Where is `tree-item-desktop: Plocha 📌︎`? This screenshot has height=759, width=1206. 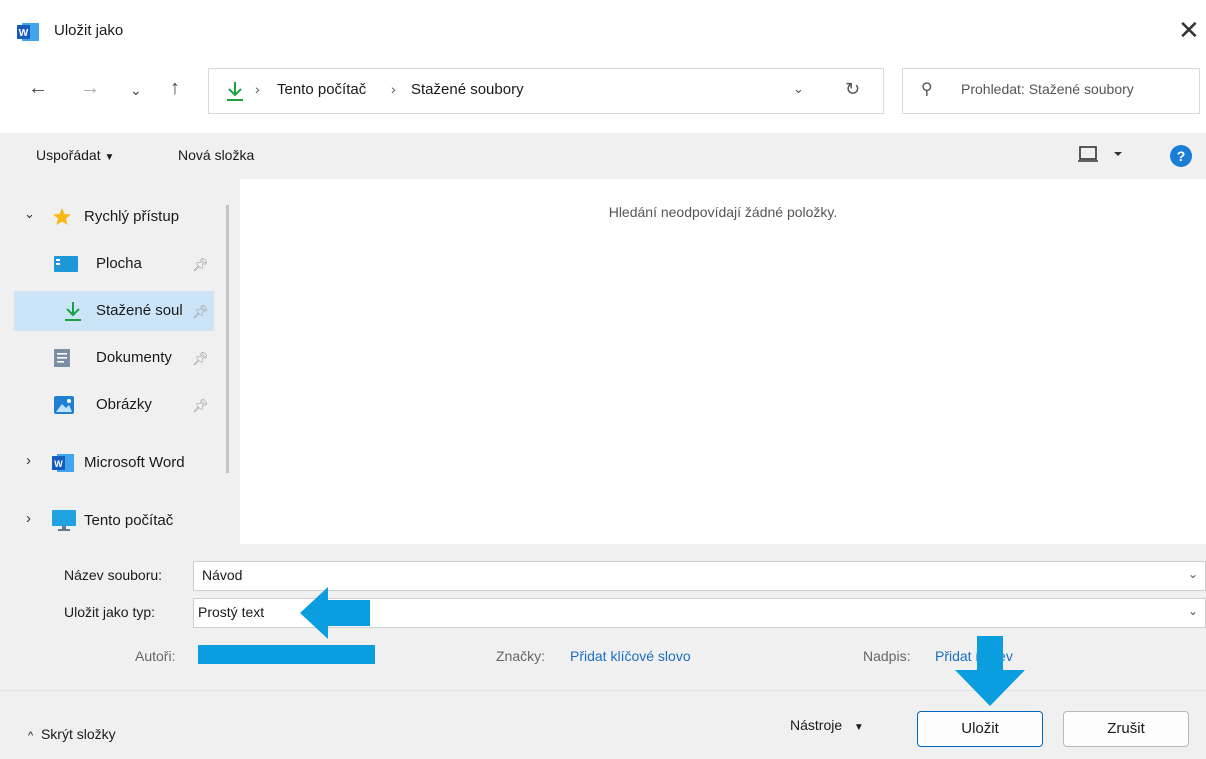 tree-item-desktop: Plocha 📌︎ is located at coordinates (114, 264).